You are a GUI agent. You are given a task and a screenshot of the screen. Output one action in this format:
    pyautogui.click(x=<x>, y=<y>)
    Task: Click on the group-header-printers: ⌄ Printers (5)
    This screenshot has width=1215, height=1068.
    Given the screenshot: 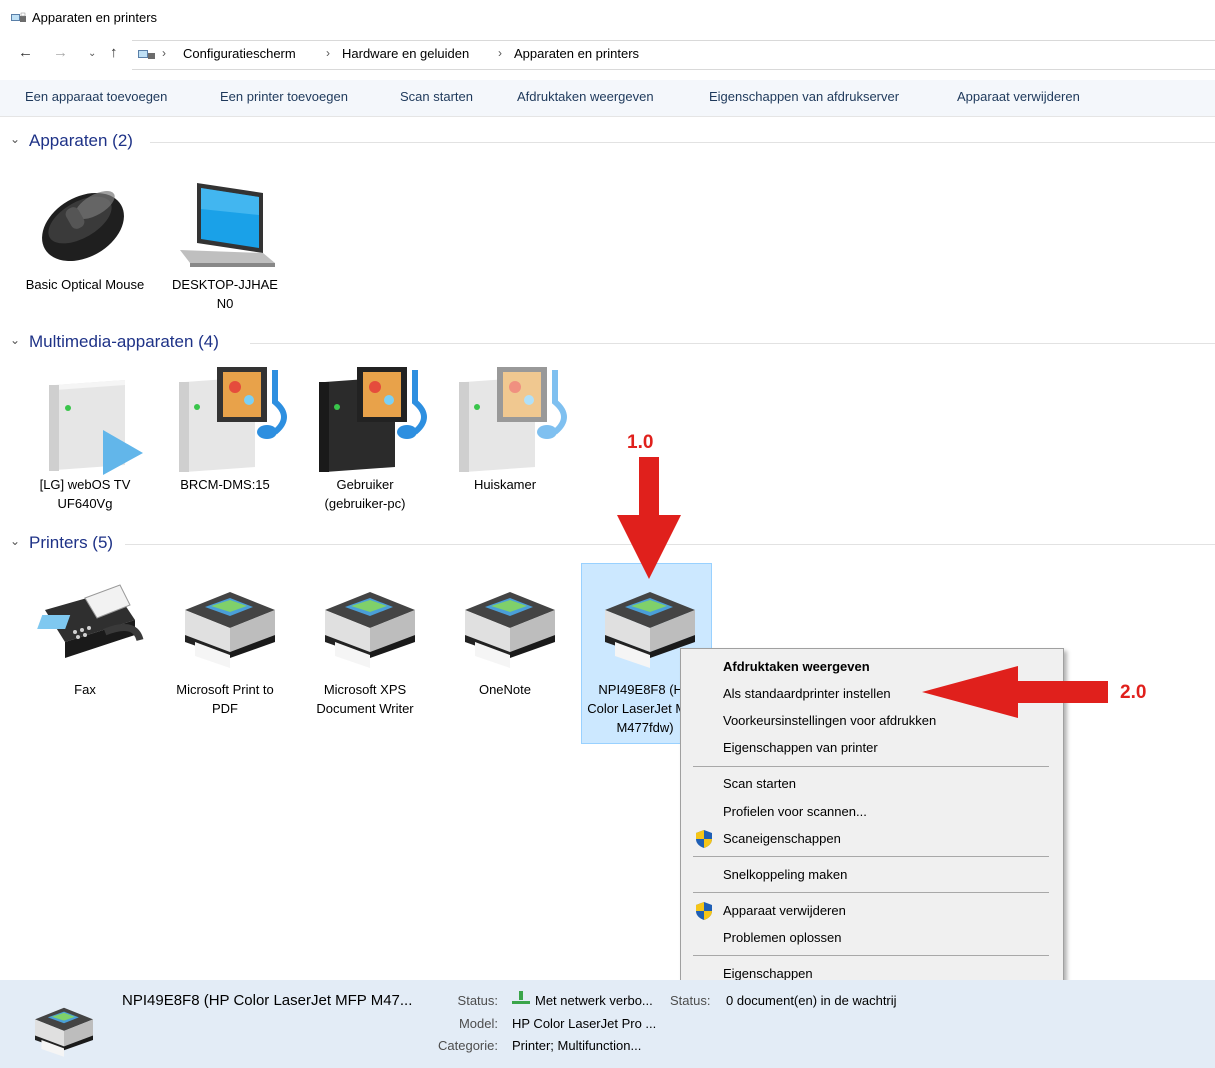 What is the action you would take?
    pyautogui.click(x=612, y=544)
    